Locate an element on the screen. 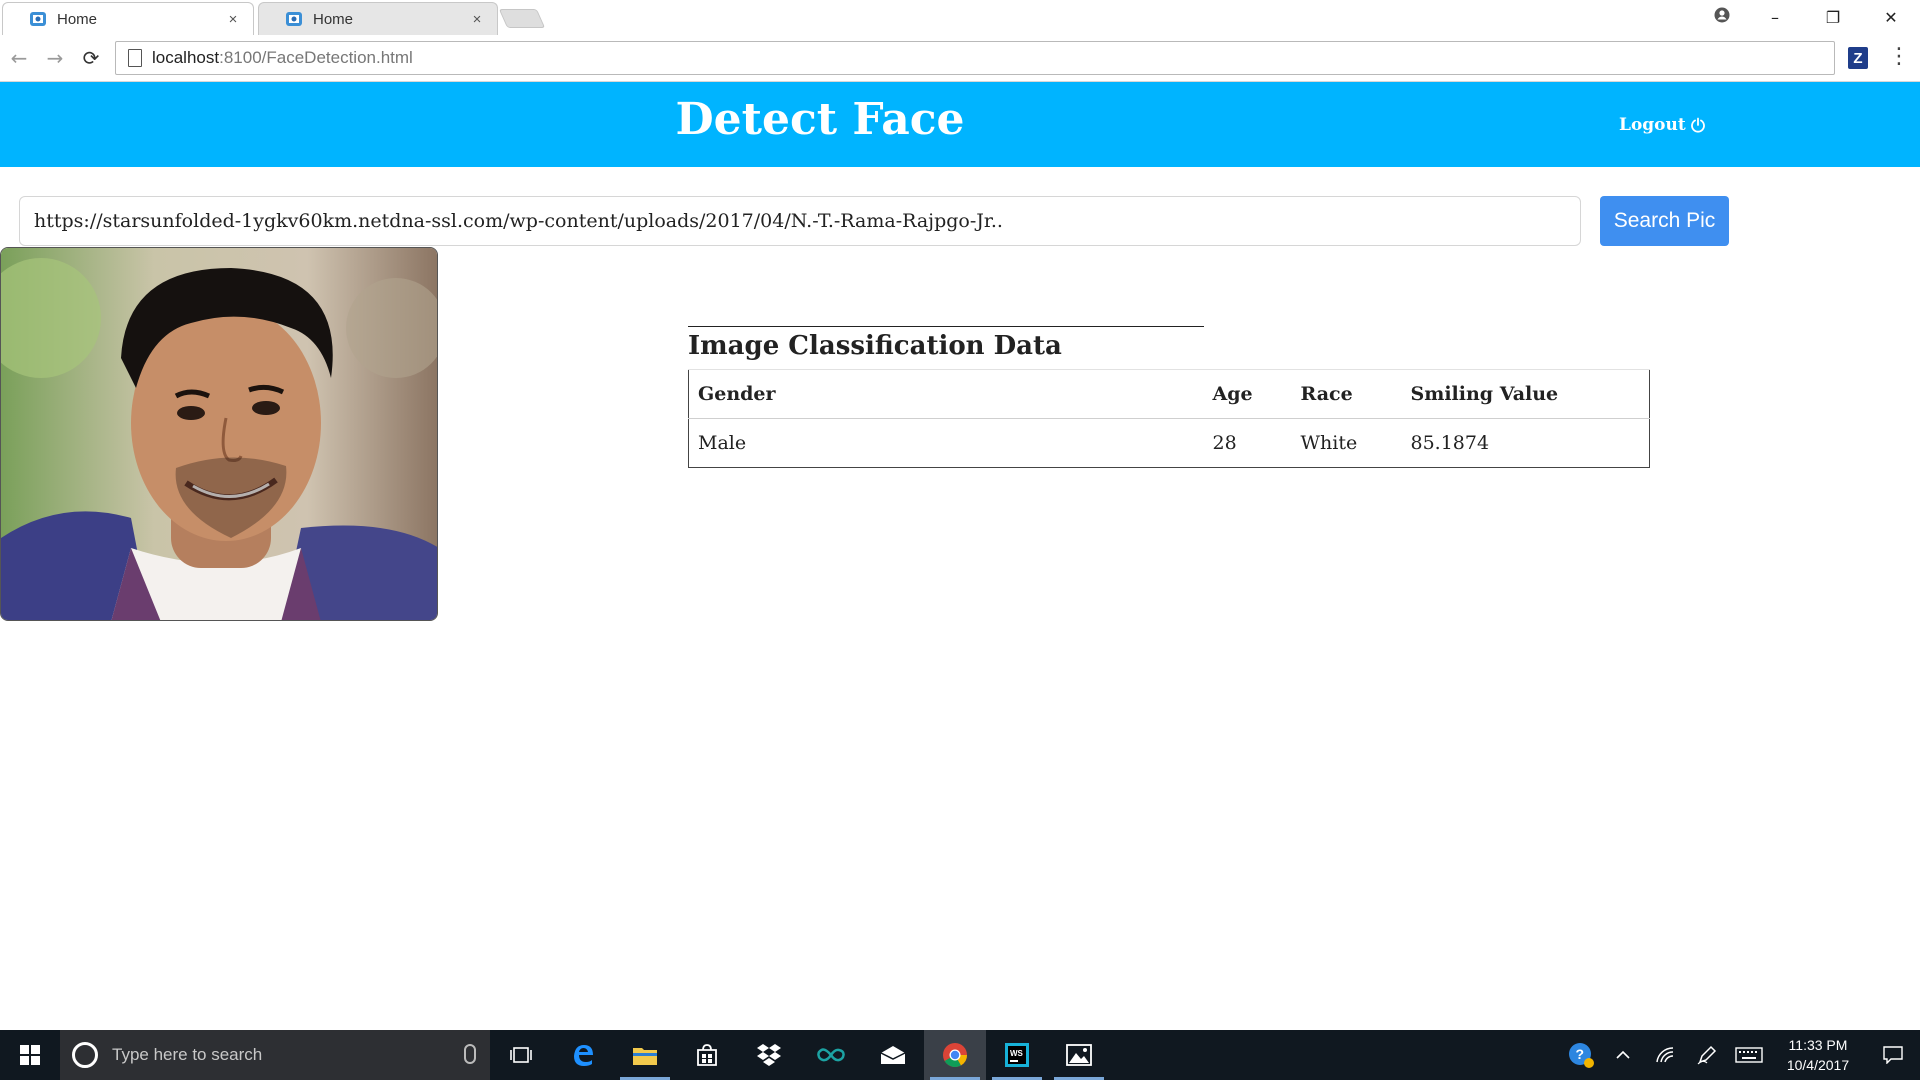 The height and width of the screenshot is (1080, 1920). cell-race: White is located at coordinates (1329, 443).